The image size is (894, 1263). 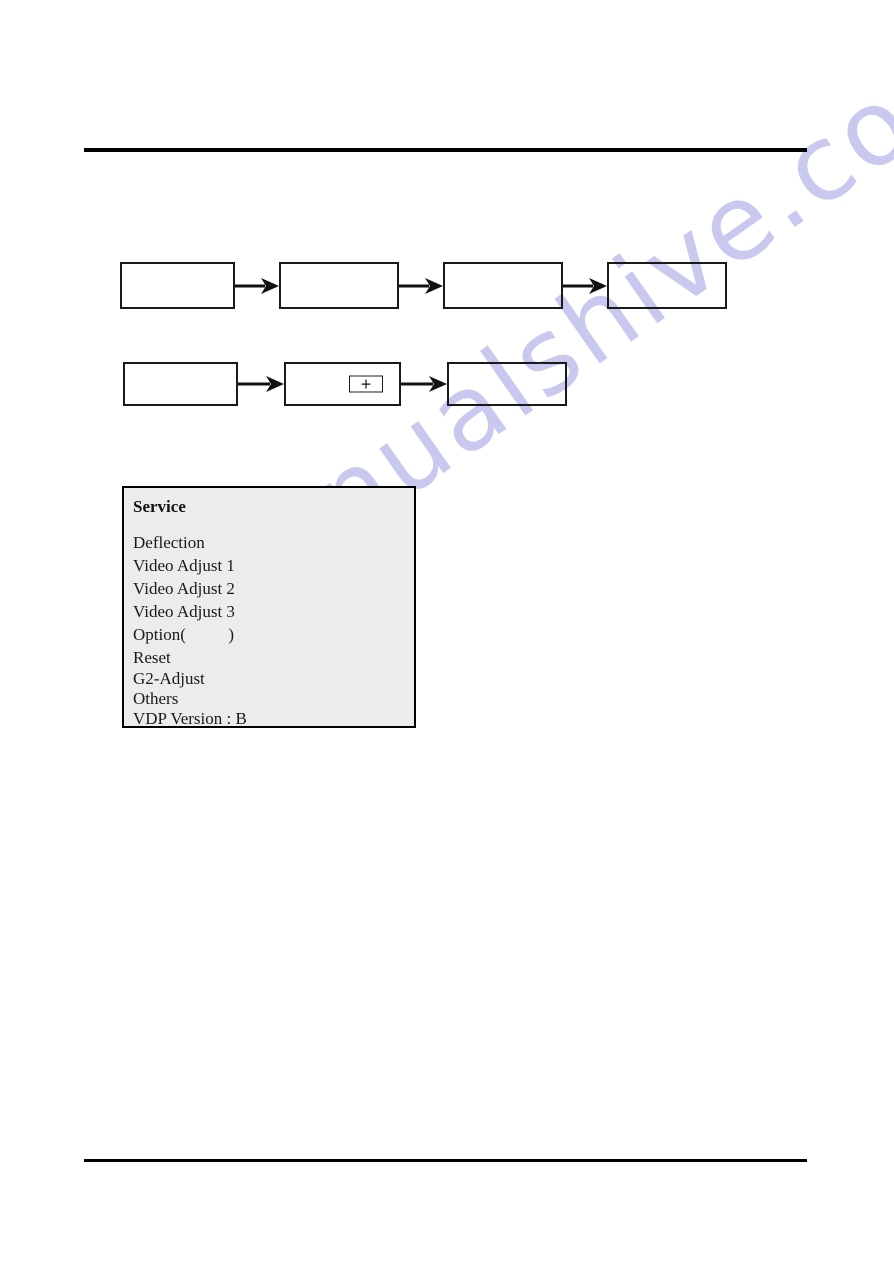 I want to click on menu-item-reset: Reset, so click(x=273, y=657).